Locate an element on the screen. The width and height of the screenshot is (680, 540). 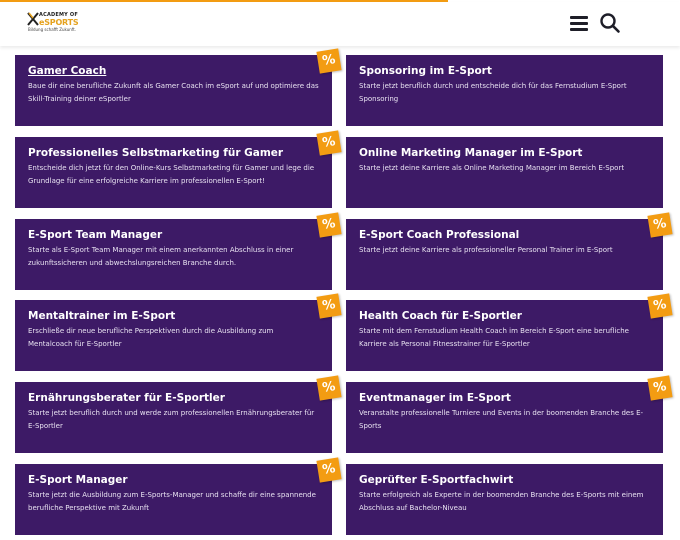
logo-tagline: Bildung schafft Zukunft. is located at coordinates (52, 29).